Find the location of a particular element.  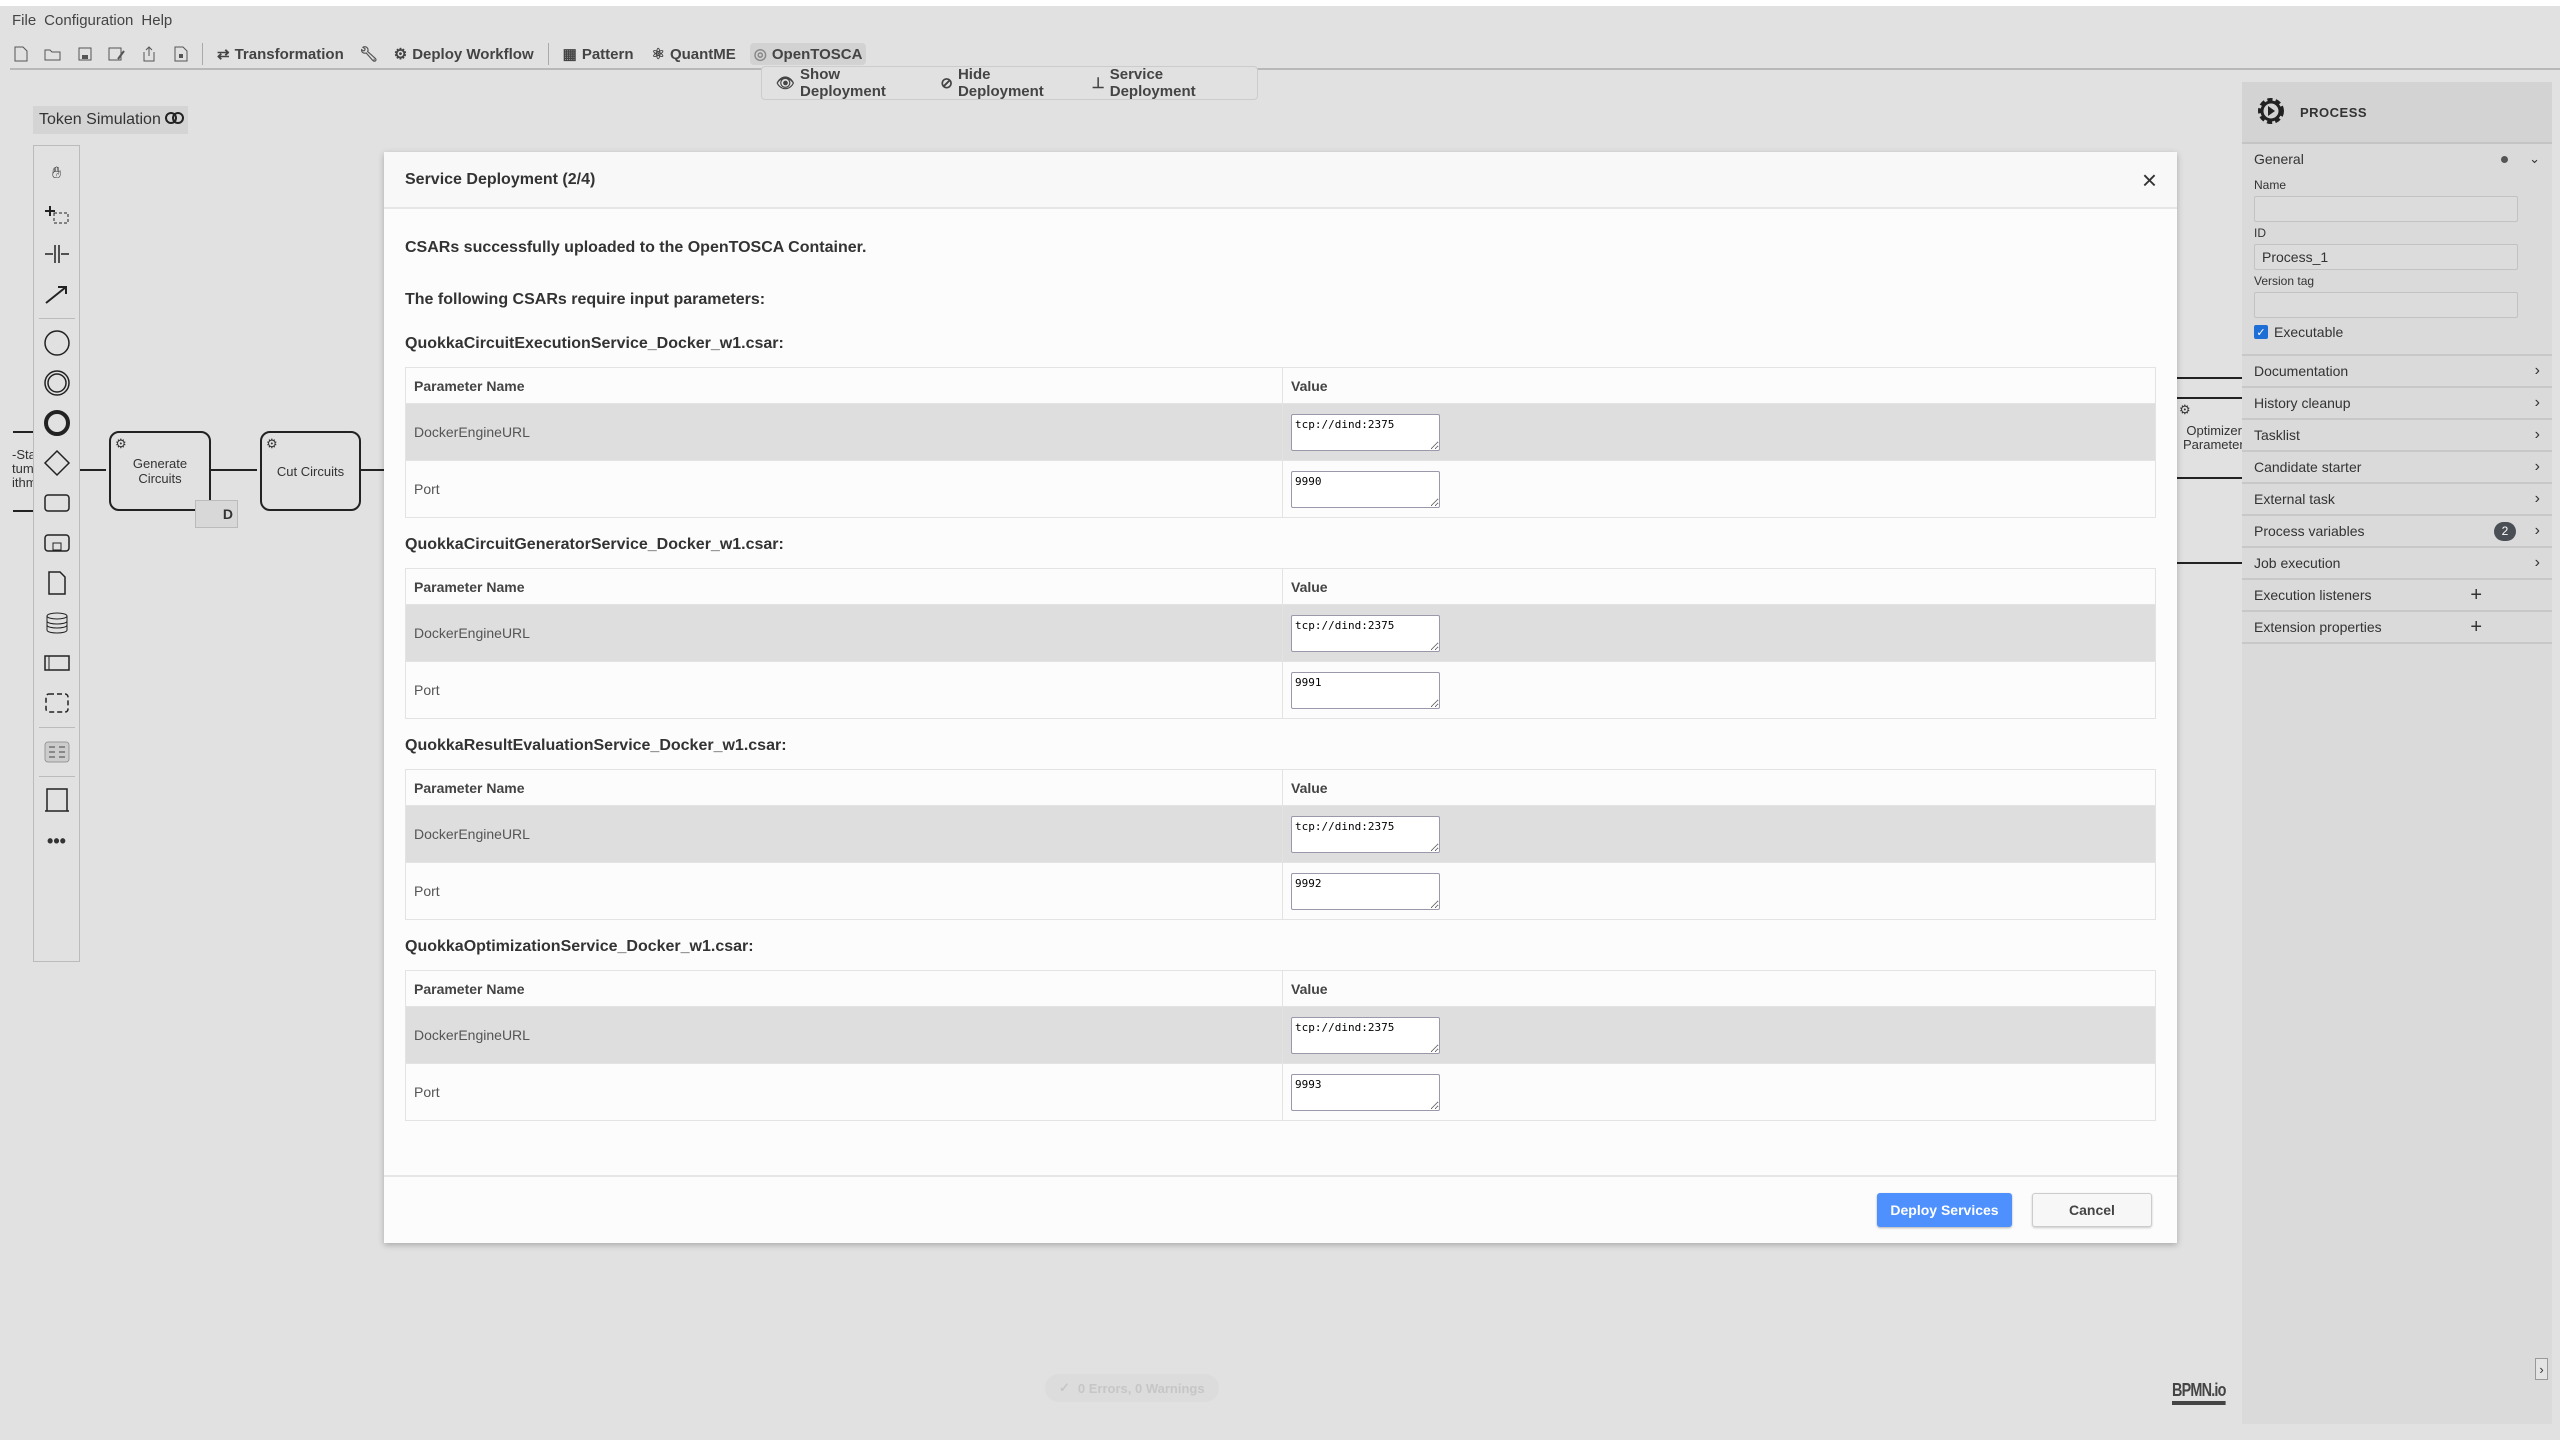

save-icon is located at coordinates (85, 54).